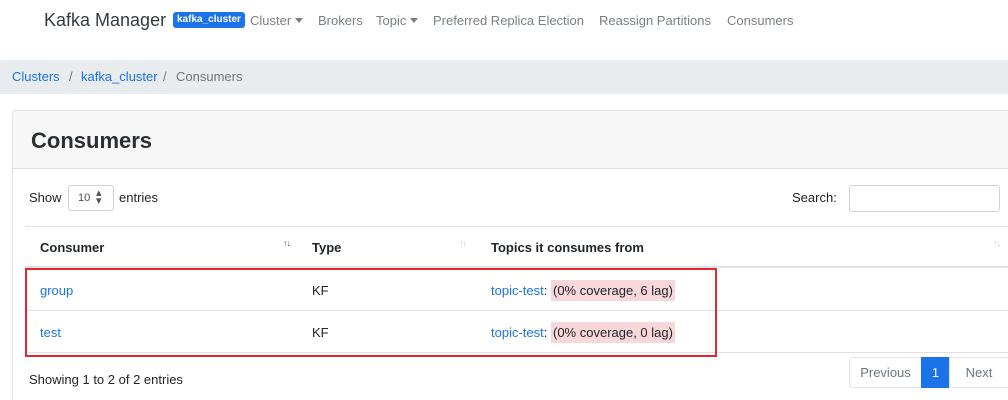 The width and height of the screenshot is (1008, 400). I want to click on next-button: Next, so click(978, 372).